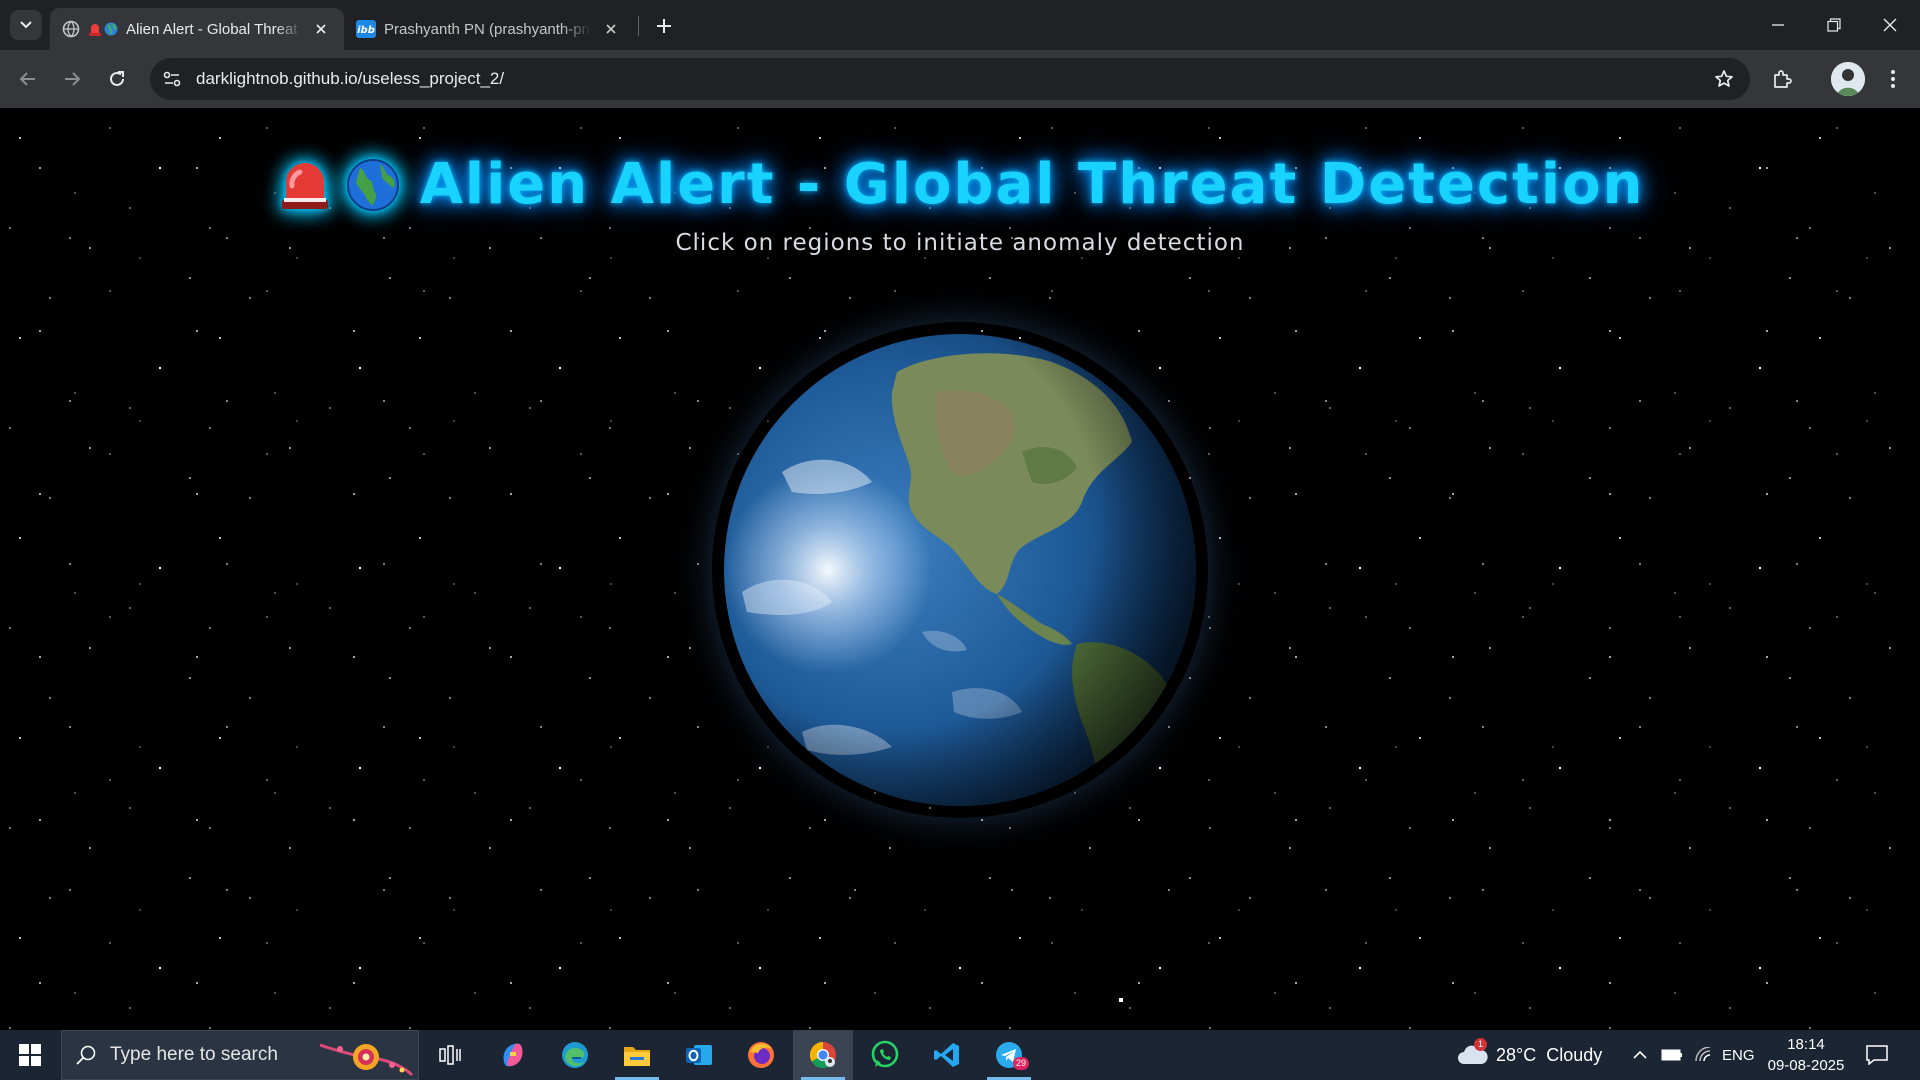 The width and height of the screenshot is (1920, 1080). I want to click on globe-icon, so click(71, 29).